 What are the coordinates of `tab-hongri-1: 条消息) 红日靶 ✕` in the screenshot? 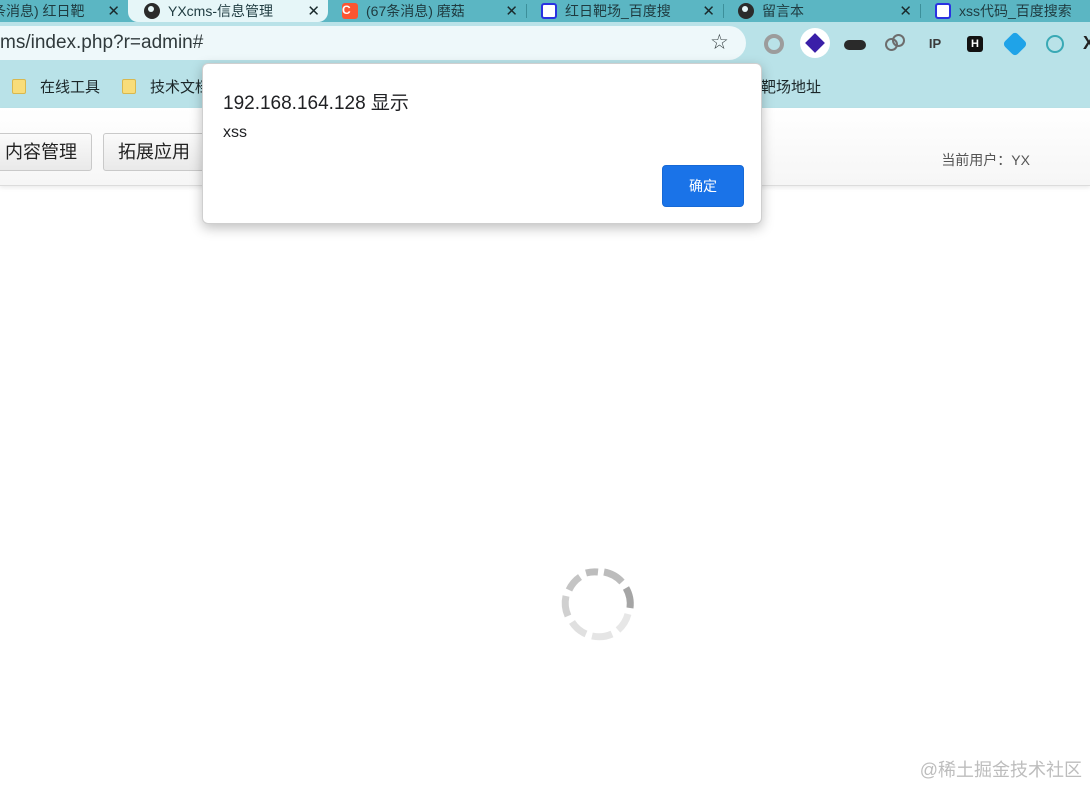 It's located at (64, 11).